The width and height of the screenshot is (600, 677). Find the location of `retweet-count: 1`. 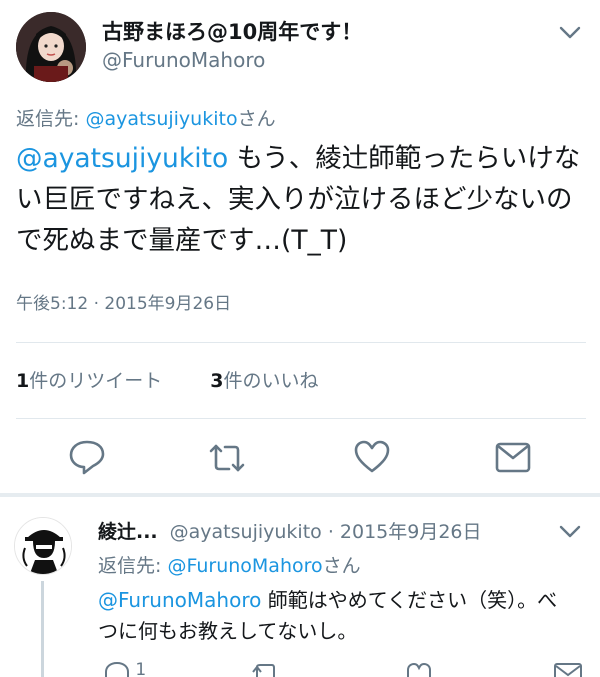

retweet-count: 1 is located at coordinates (23, 381).